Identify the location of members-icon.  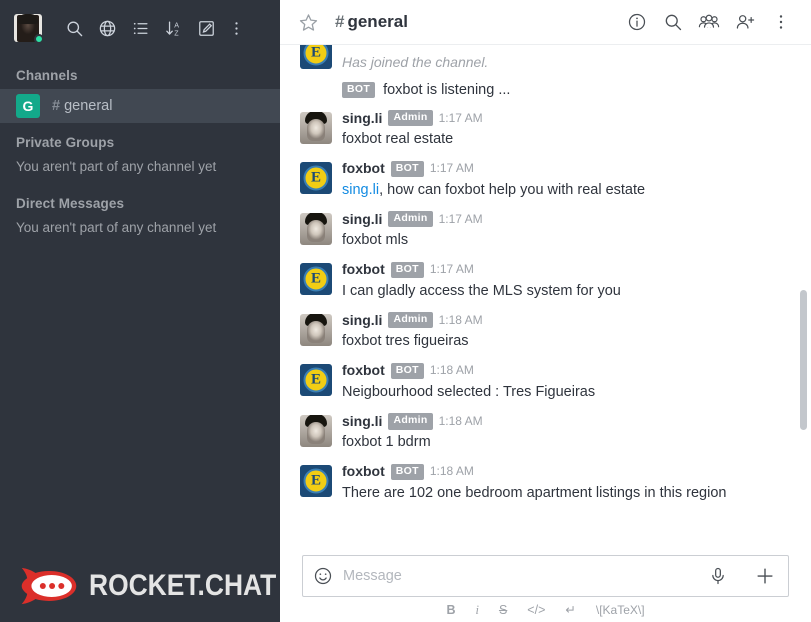
(709, 22).